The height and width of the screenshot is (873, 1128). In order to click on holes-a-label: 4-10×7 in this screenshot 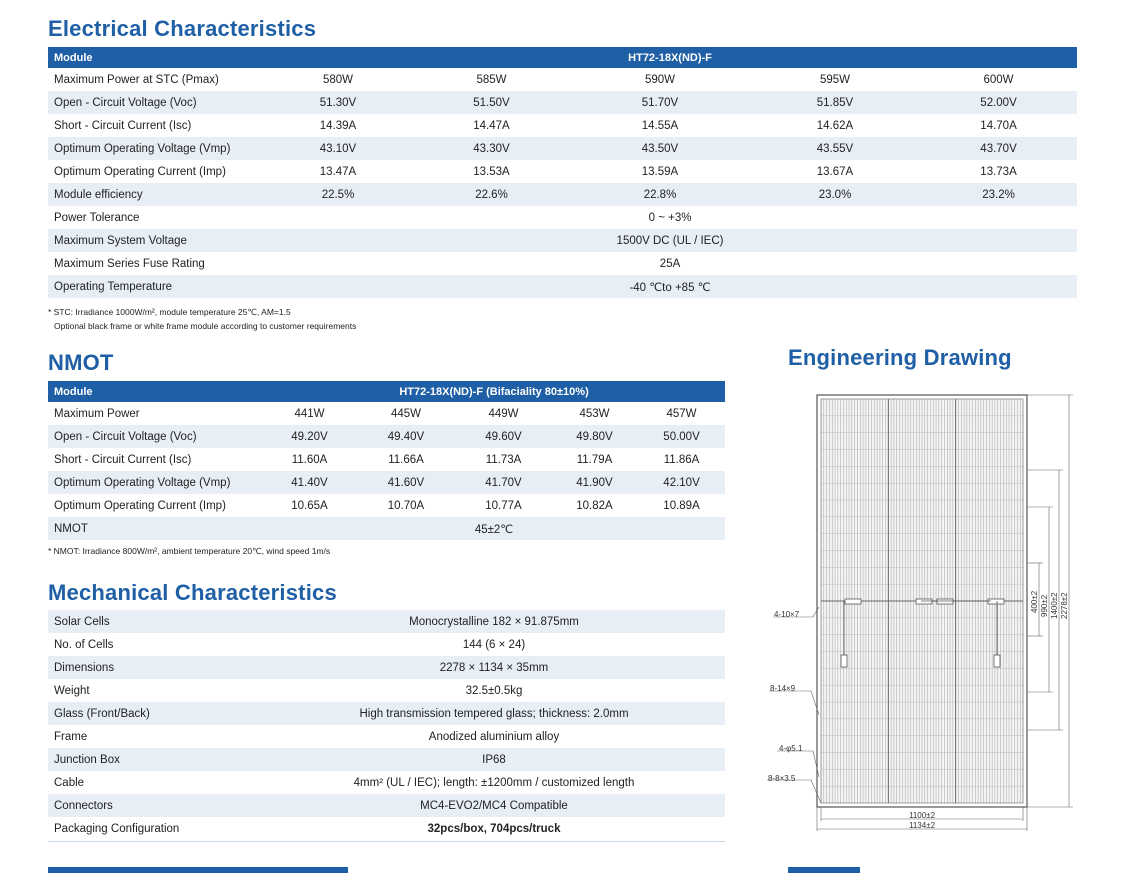, I will do `click(787, 614)`.